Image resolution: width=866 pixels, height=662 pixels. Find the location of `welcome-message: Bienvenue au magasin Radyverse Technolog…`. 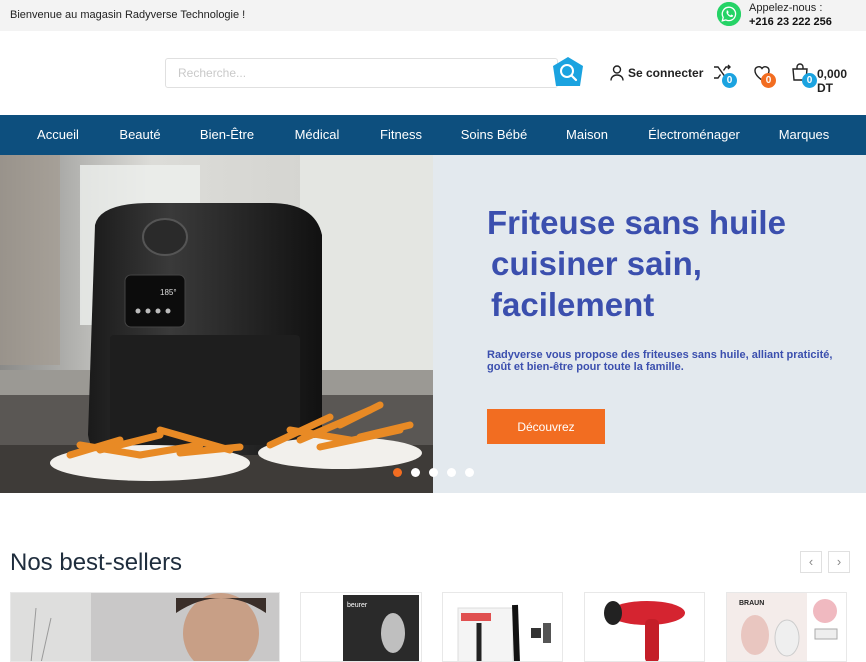

welcome-message: Bienvenue au magasin Radyverse Technolog… is located at coordinates (128, 15).